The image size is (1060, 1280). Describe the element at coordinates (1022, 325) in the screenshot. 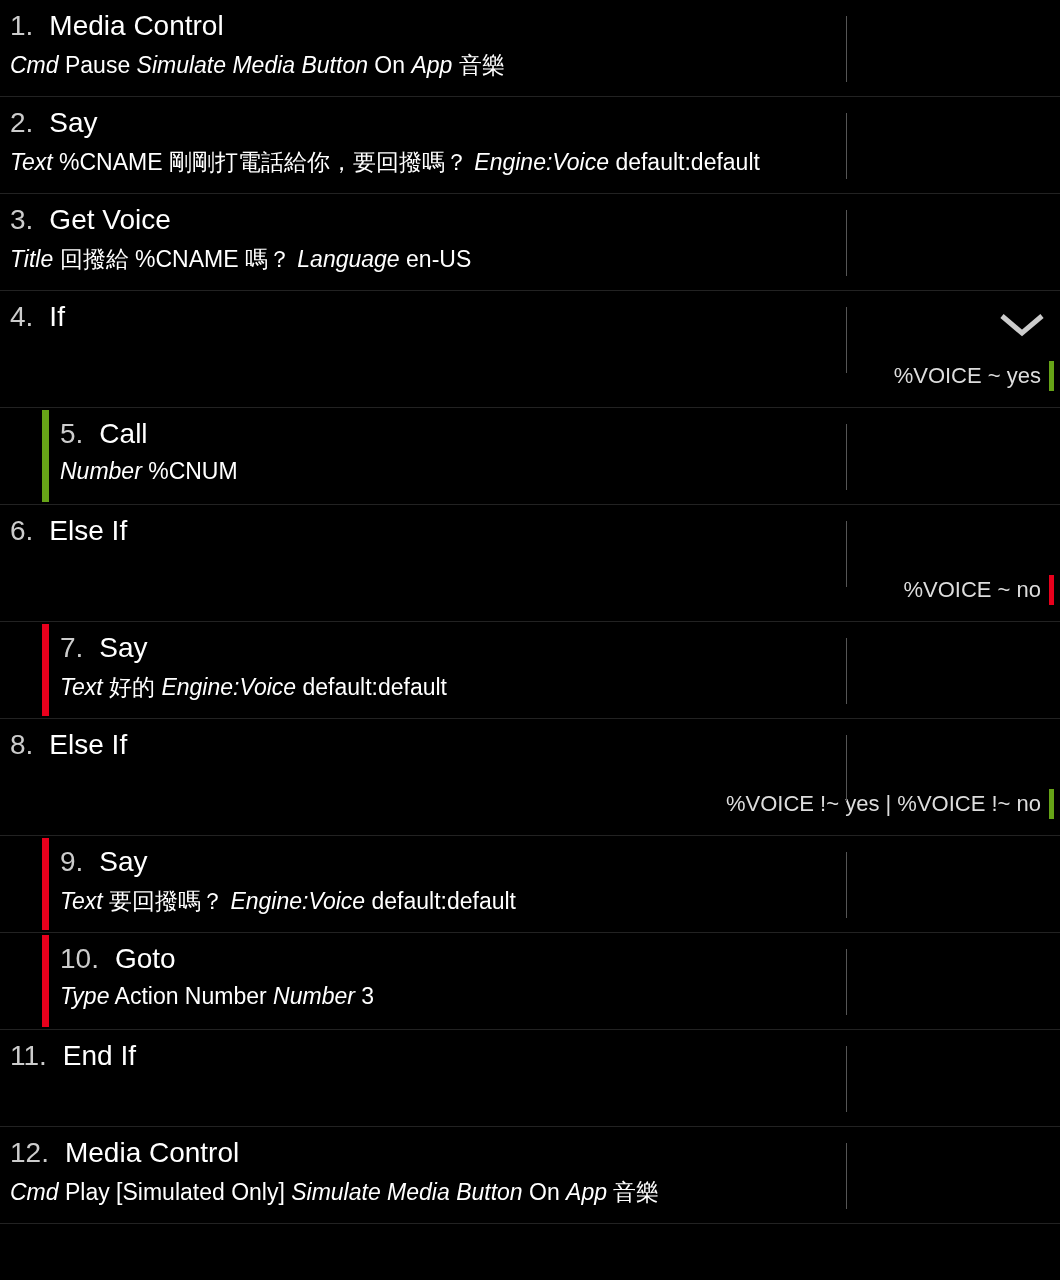

I see `chevron-down-icon` at that location.